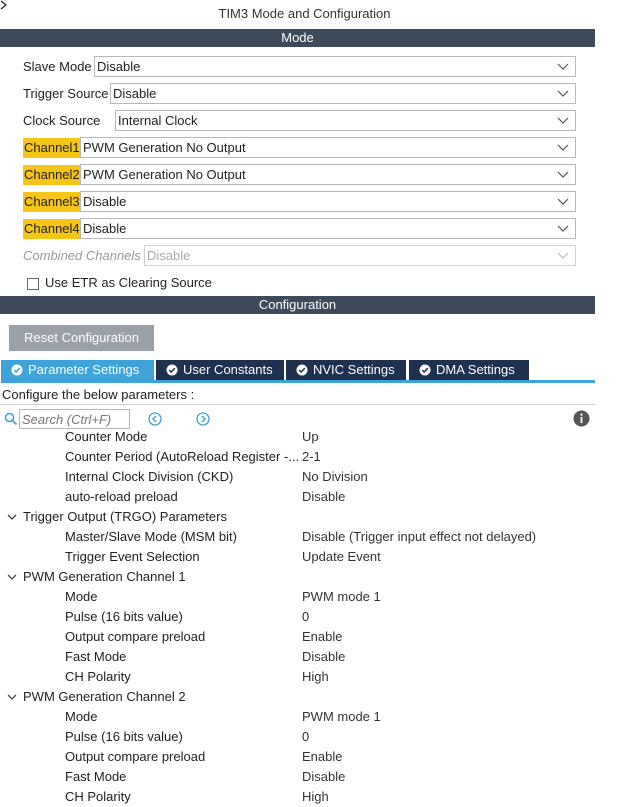  I want to click on param-name: Mode, so click(81, 596).